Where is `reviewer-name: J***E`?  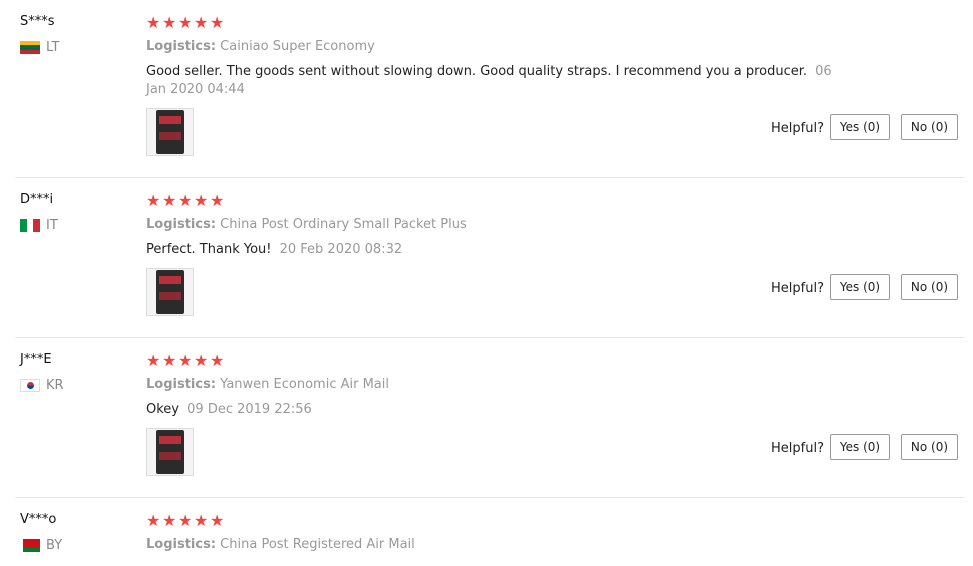
reviewer-name: J***E is located at coordinates (36, 359).